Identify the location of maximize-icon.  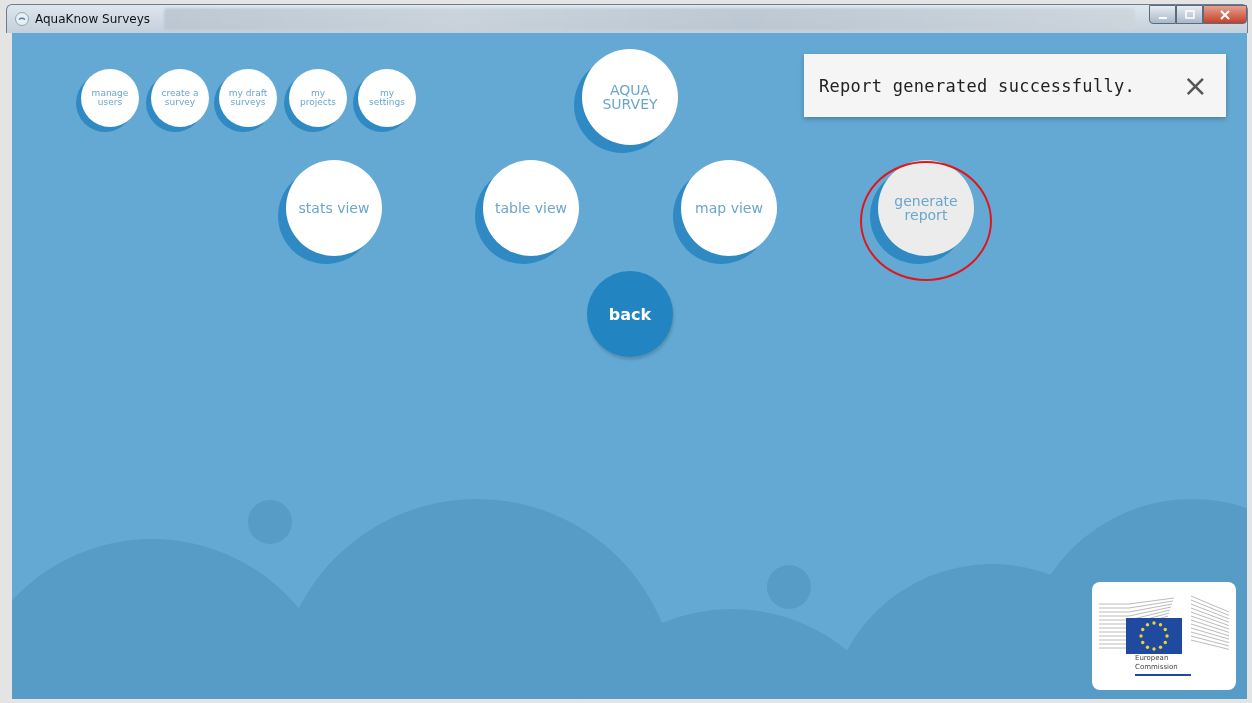
(1189, 14).